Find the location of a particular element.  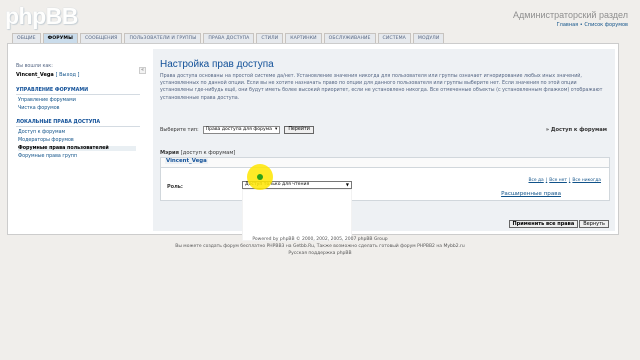

all-never-link: Все никогда is located at coordinates (586, 180).